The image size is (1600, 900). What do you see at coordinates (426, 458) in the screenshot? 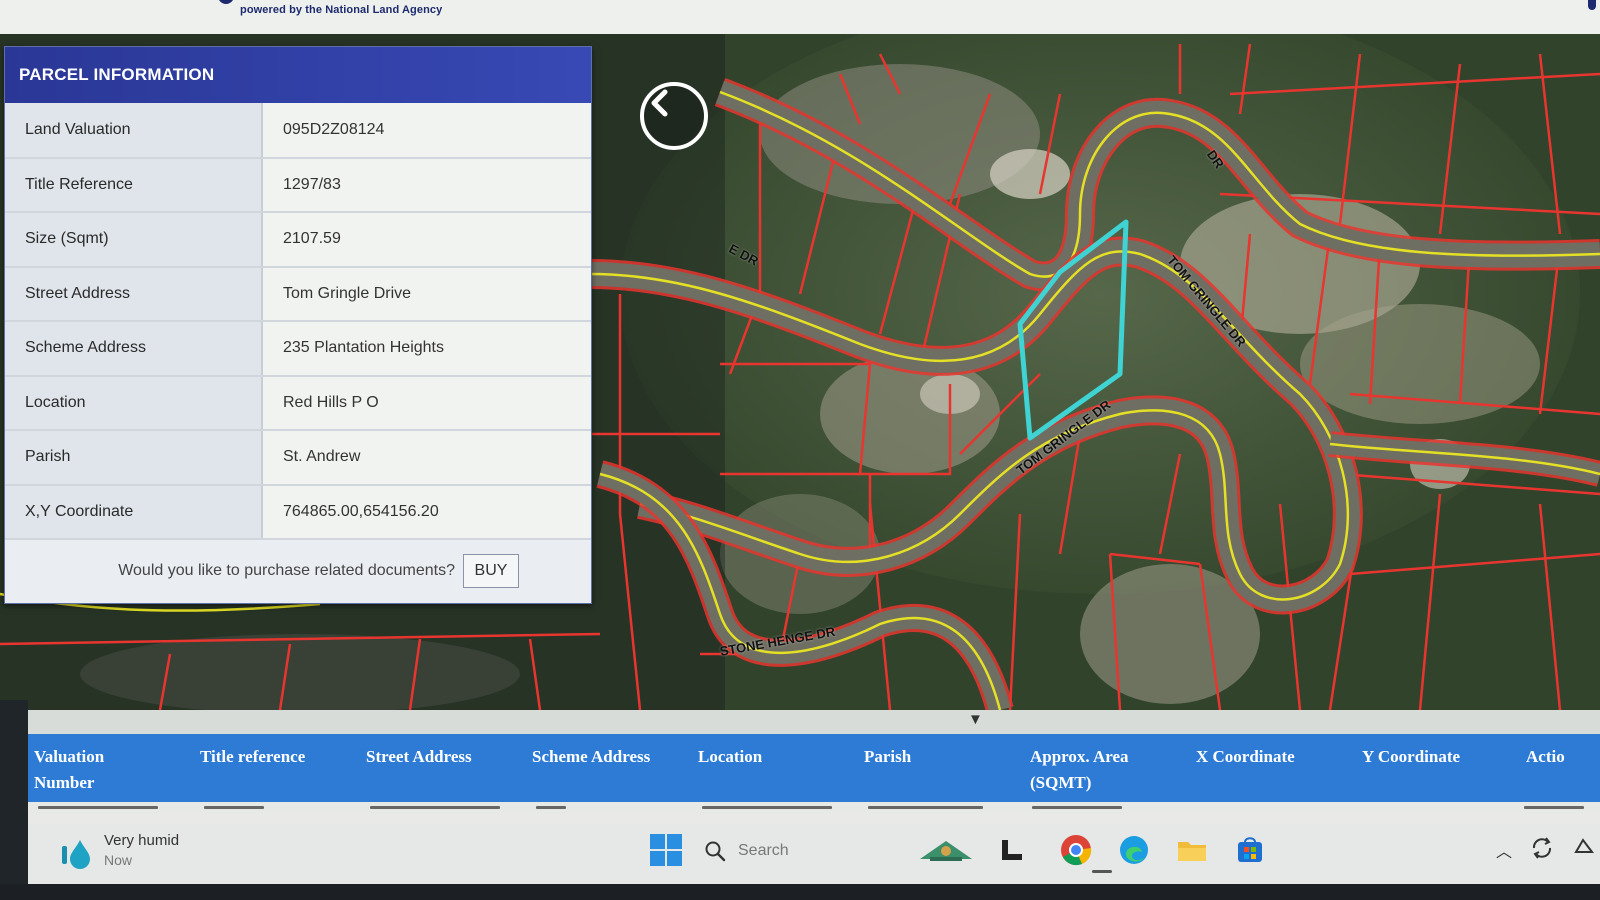
I see `row-value: St. Andrew` at bounding box center [426, 458].